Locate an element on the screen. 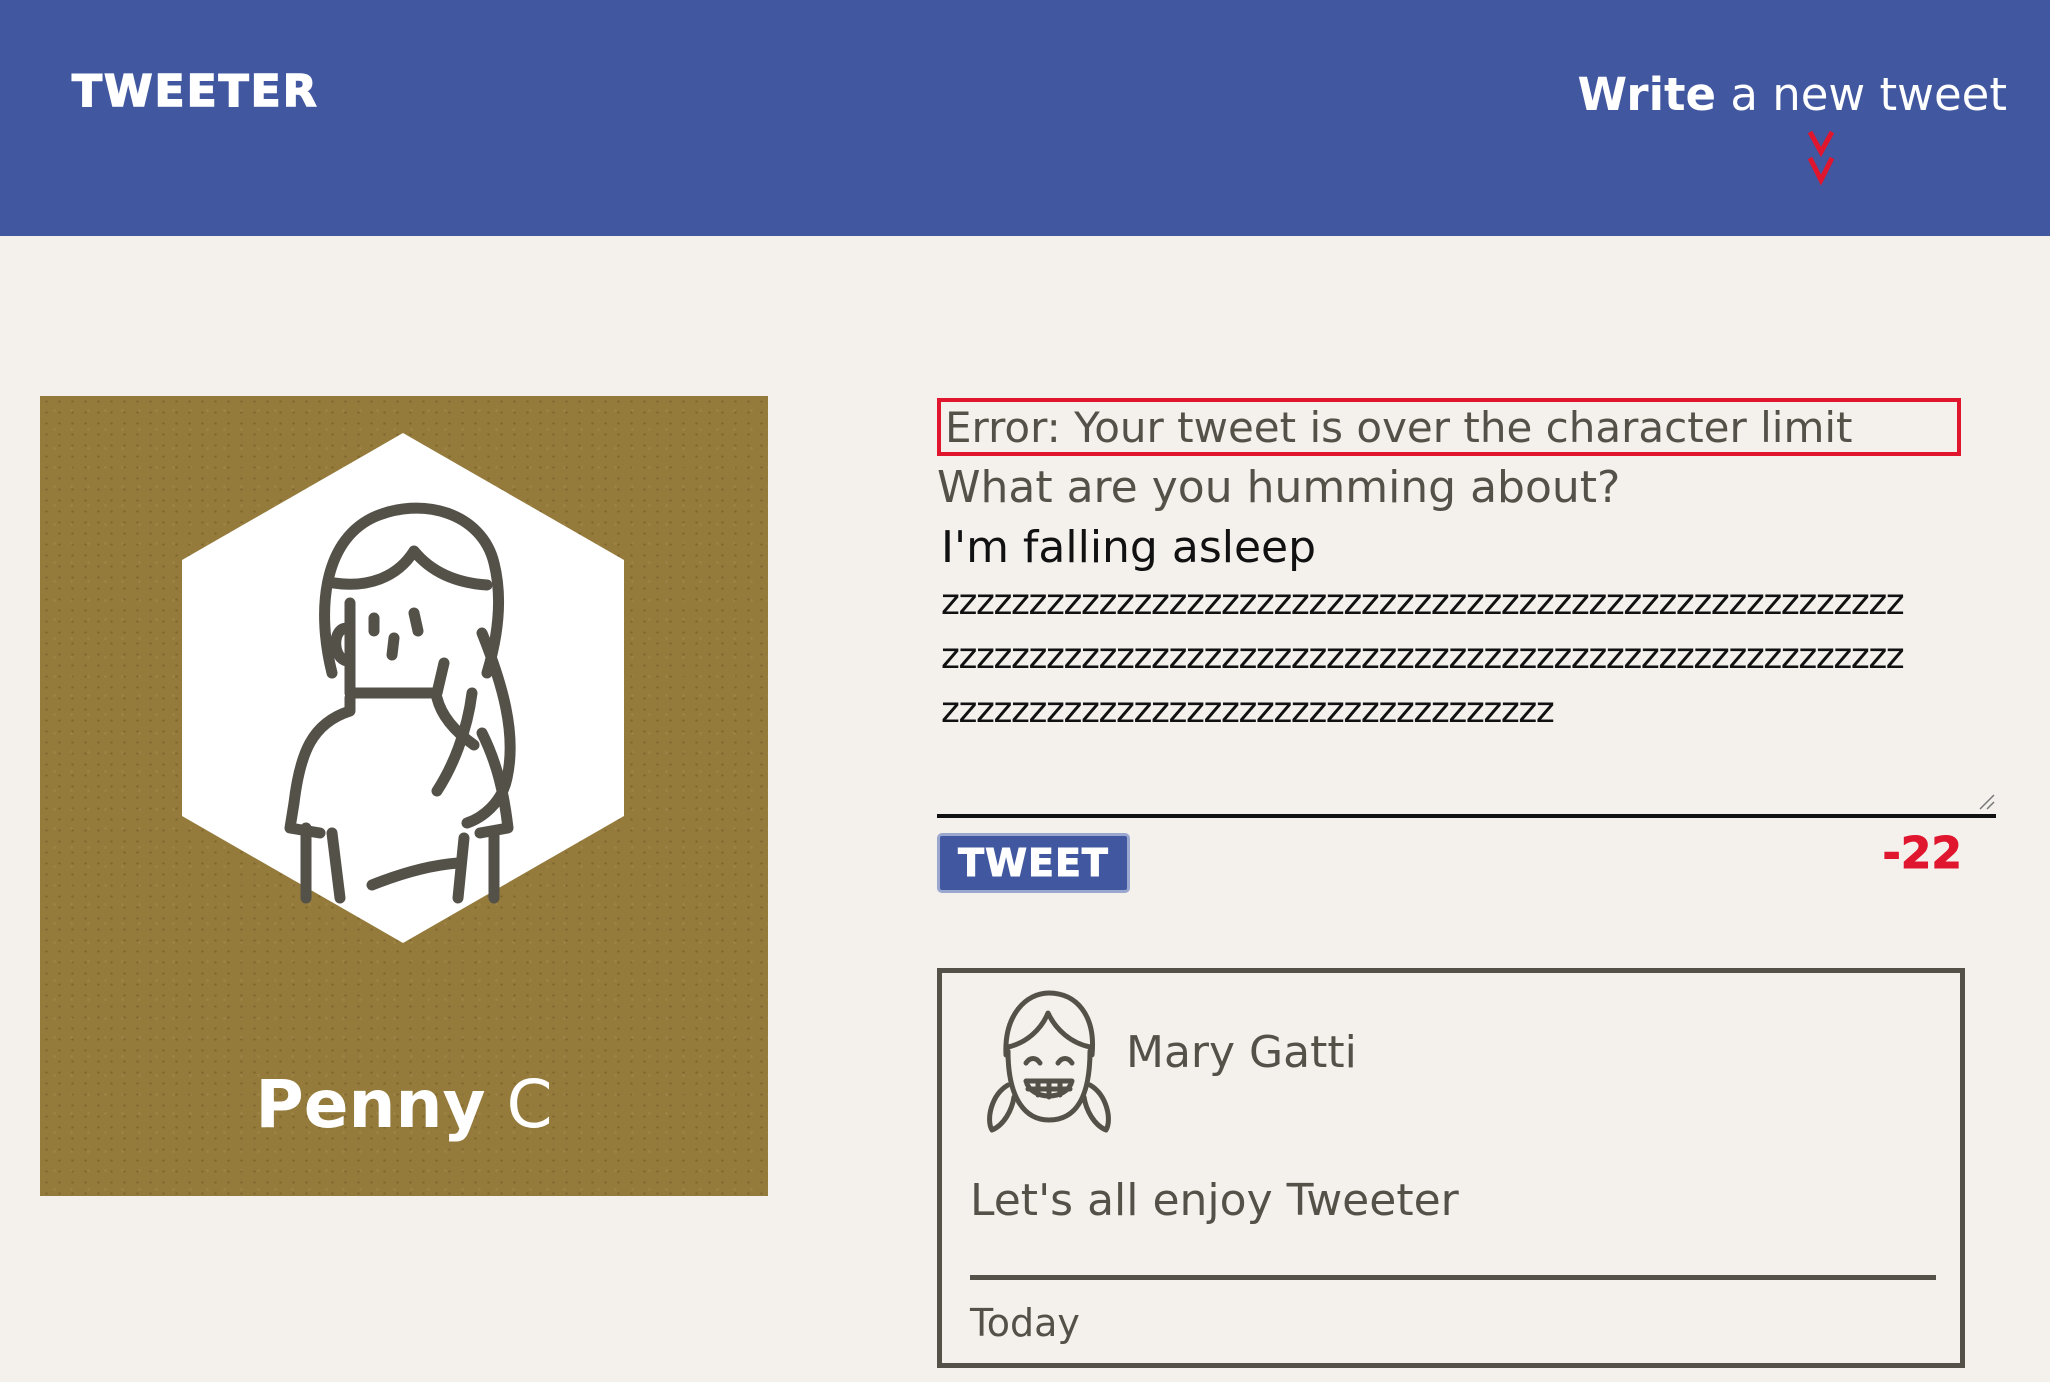  tweet-author-name: Mary Gatti is located at coordinates (1241, 1052).